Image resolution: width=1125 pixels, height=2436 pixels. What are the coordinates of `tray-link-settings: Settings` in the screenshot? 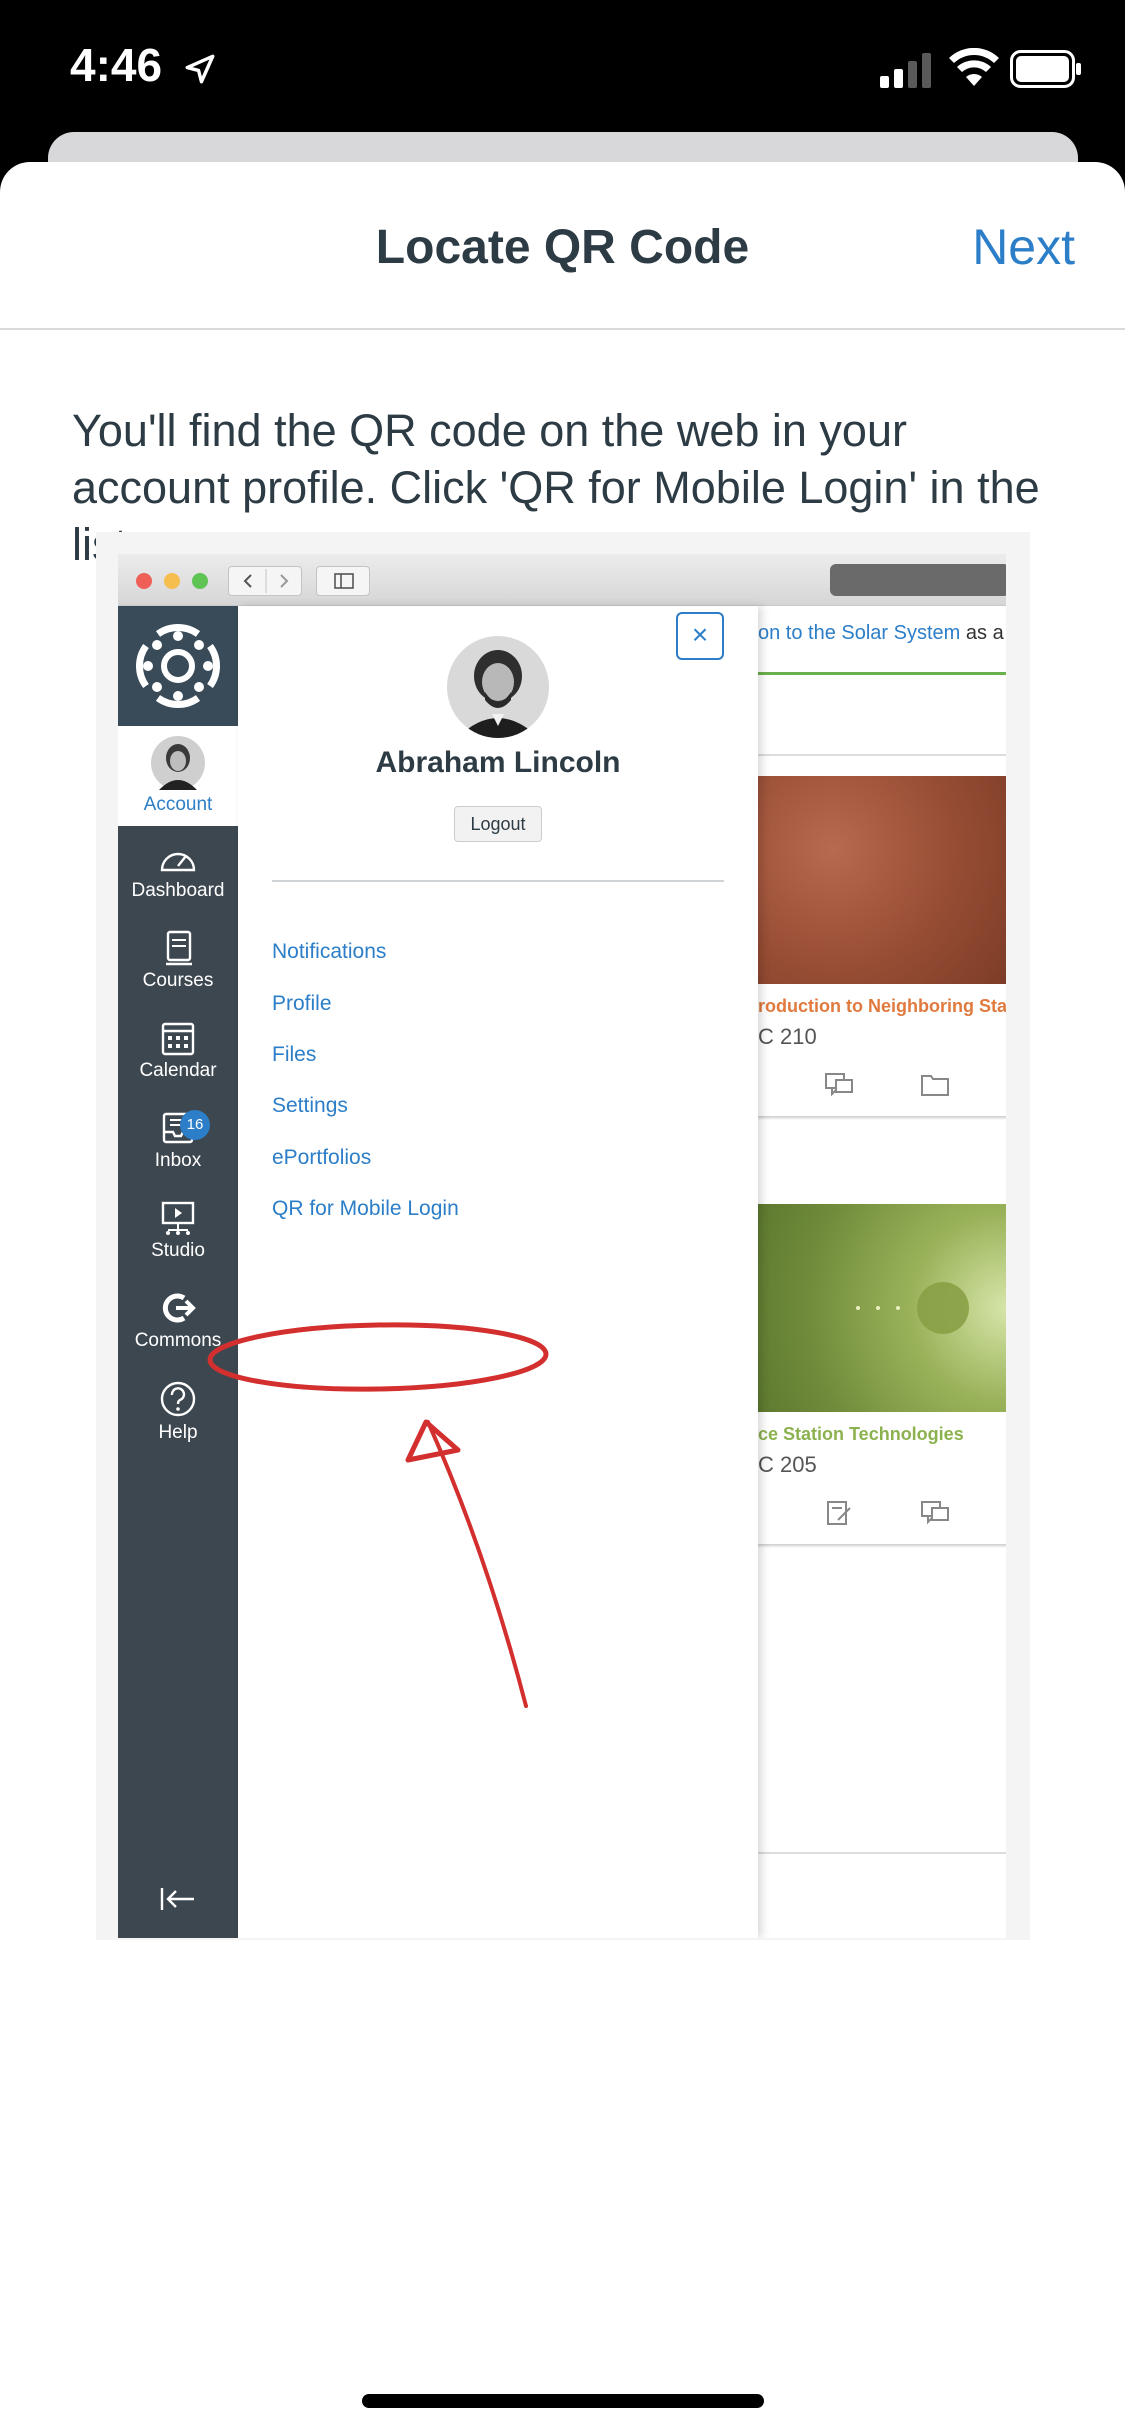 It's located at (310, 1105).